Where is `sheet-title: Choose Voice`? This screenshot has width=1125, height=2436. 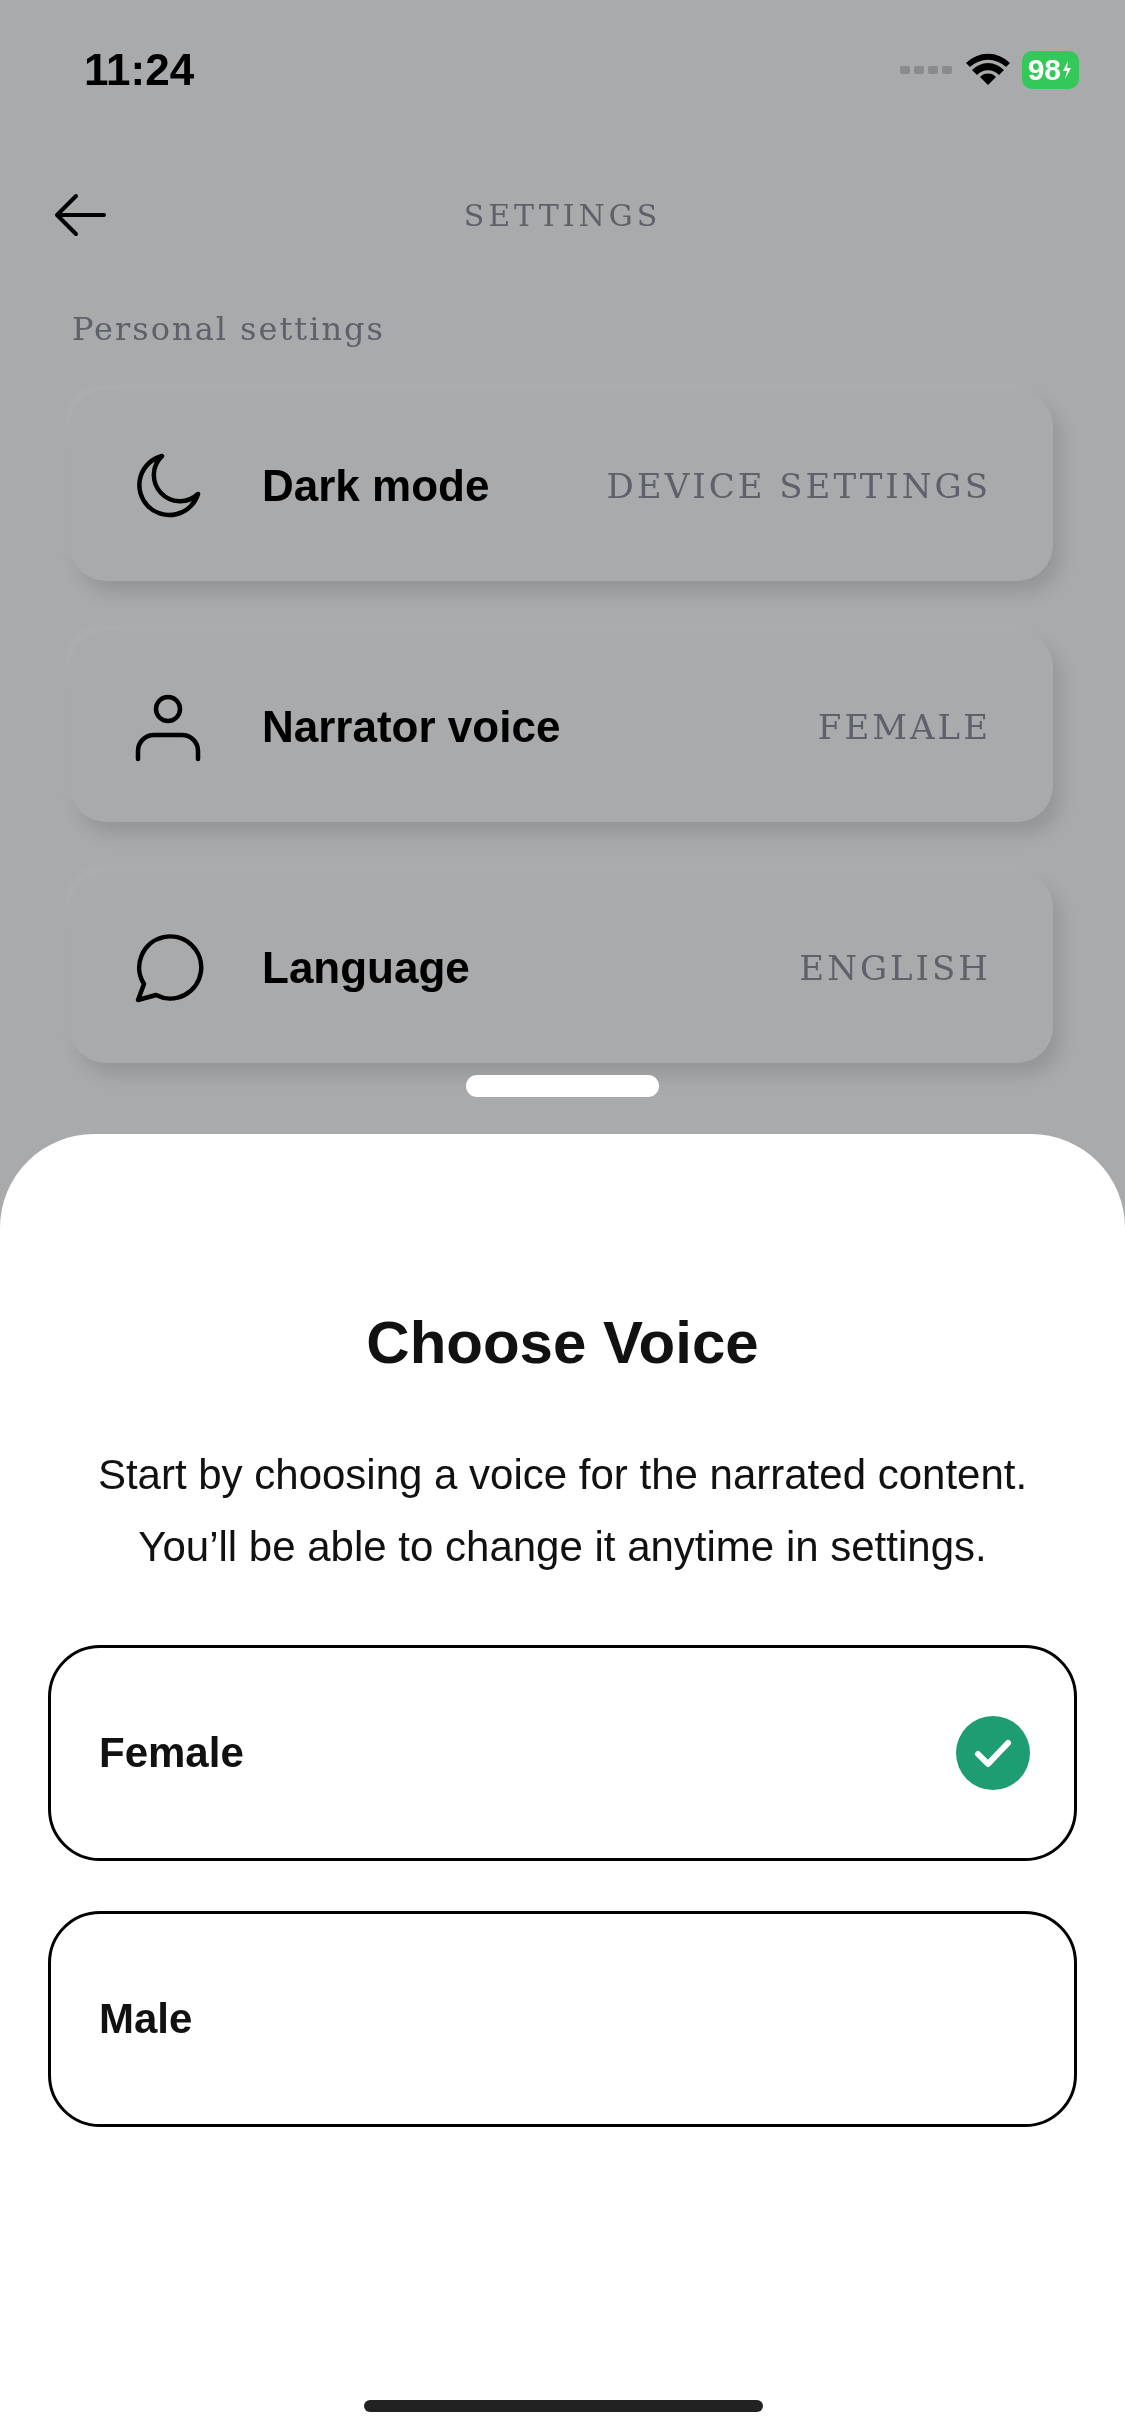
sheet-title: Choose Voice is located at coordinates (562, 1342).